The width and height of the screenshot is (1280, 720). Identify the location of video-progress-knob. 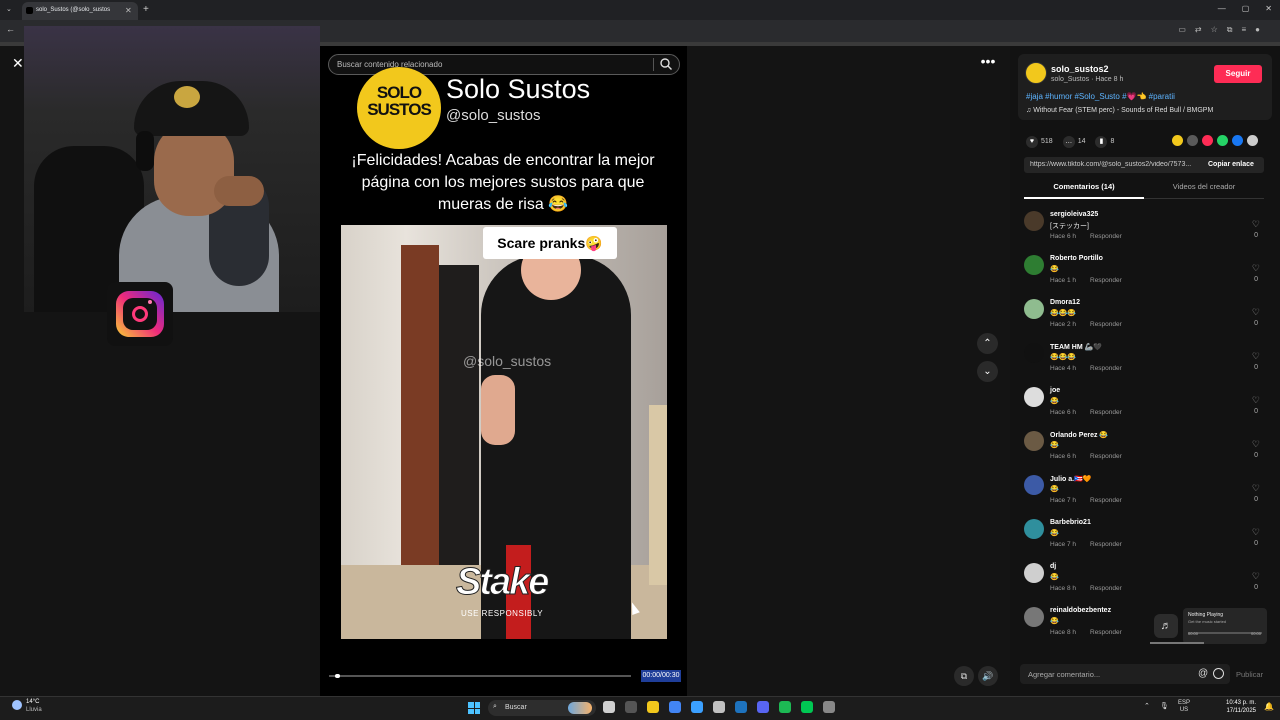
(338, 676).